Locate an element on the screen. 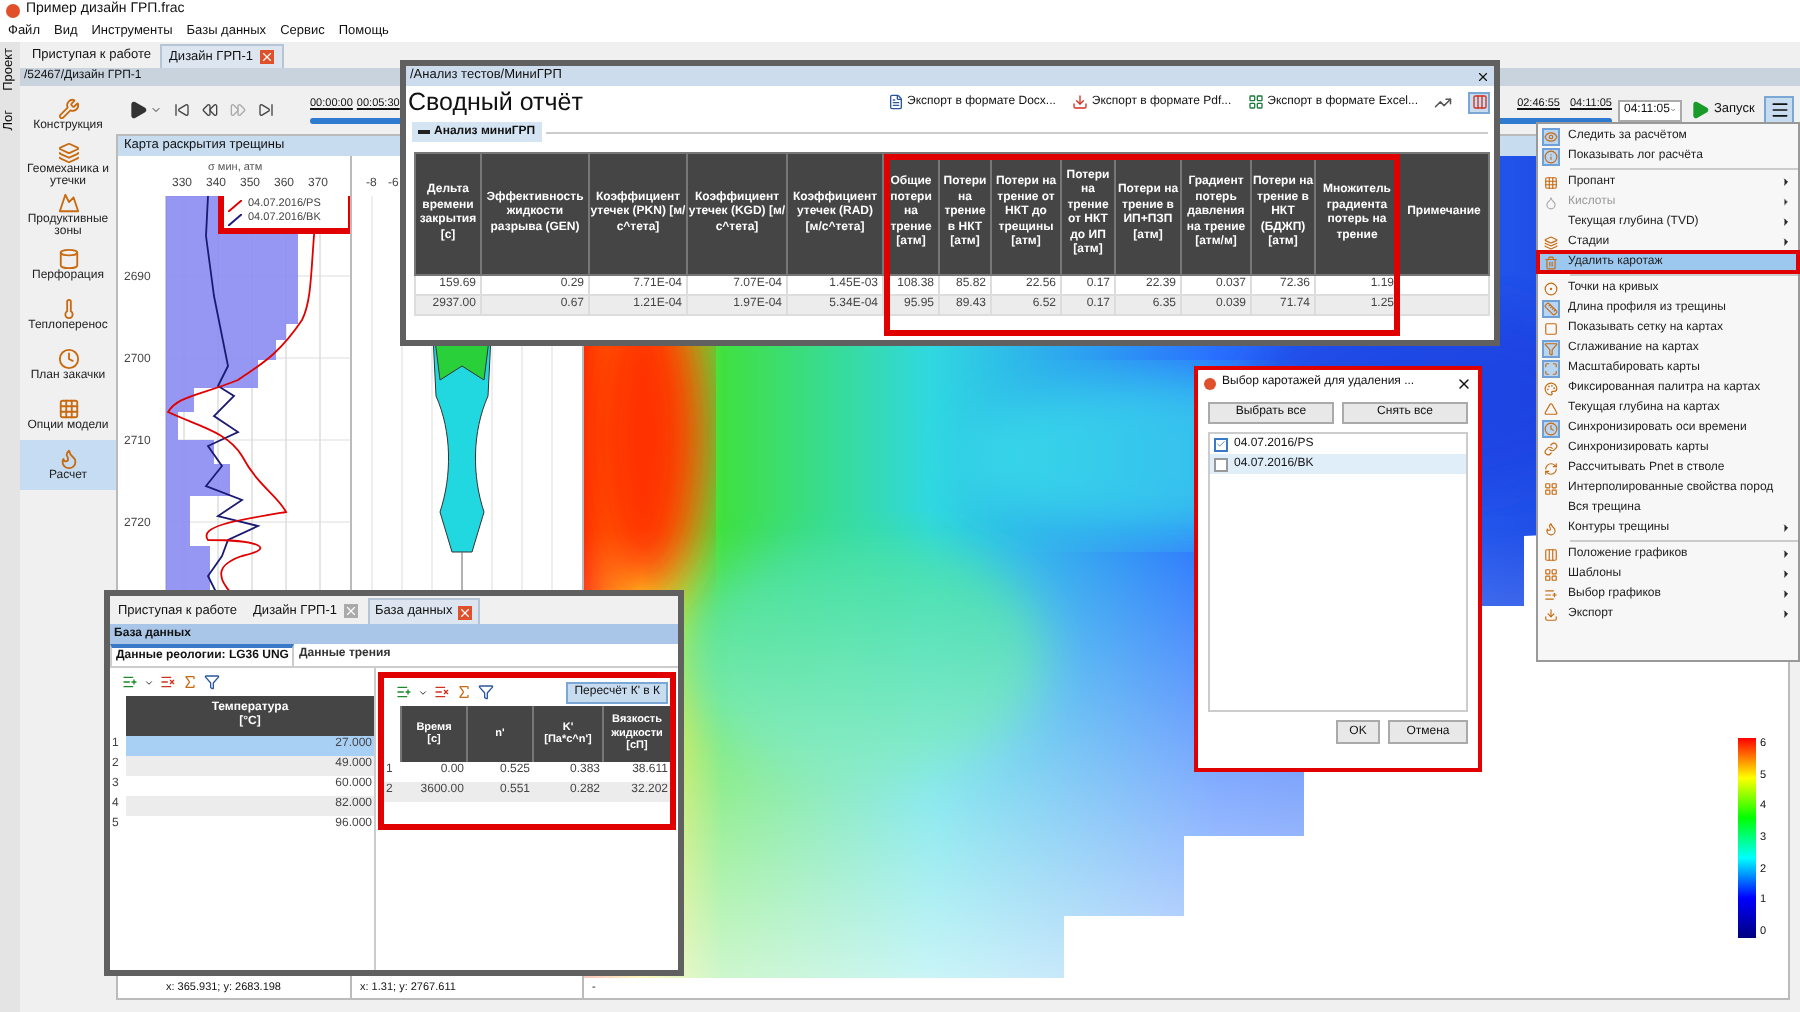 This screenshot has width=1800, height=1012. spreadsheet-icon is located at coordinates (1255, 102).